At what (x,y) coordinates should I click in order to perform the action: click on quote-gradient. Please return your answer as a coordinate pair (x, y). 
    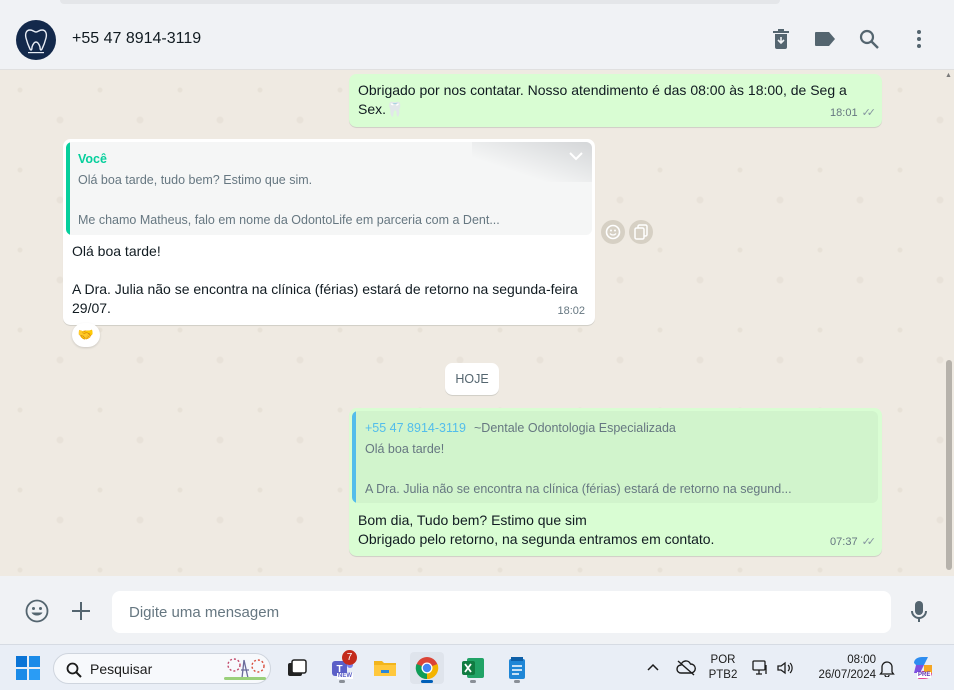
    Looking at the image, I should click on (532, 162).